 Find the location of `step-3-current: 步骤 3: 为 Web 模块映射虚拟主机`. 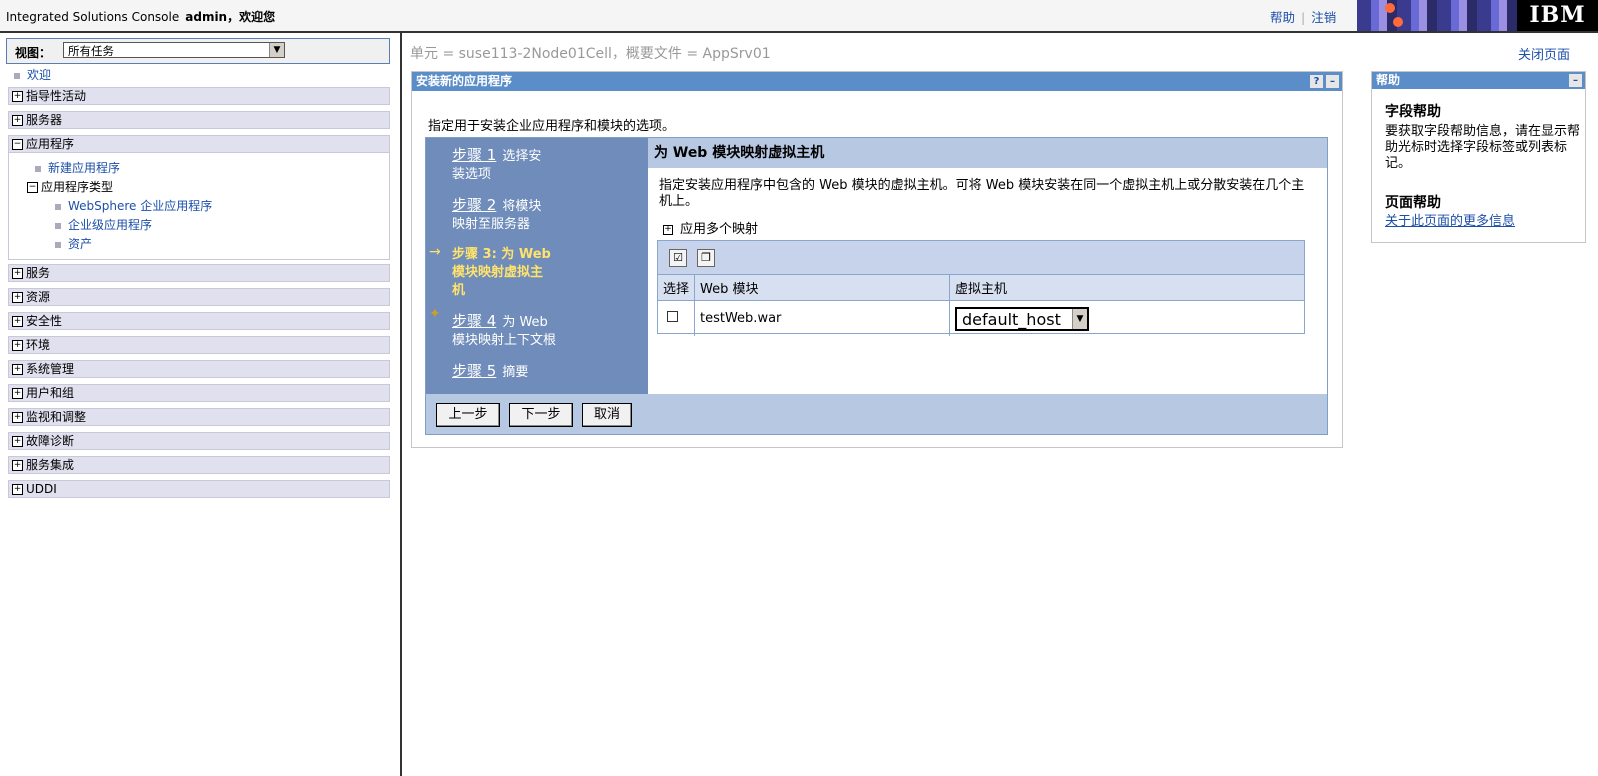

step-3-current: 步骤 3: 为 Web 模块映射虚拟主机 is located at coordinates (501, 272).